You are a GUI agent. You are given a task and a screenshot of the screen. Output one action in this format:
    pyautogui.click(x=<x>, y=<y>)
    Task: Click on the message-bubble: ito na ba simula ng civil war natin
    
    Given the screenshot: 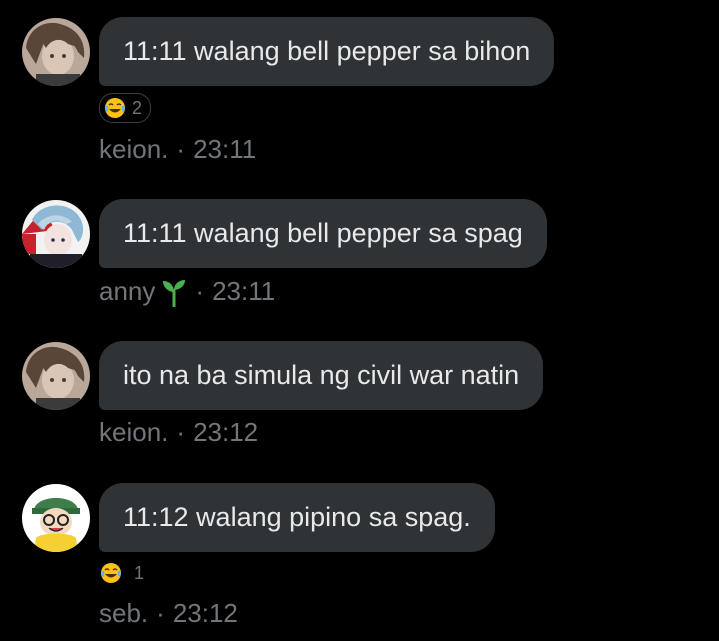 What is the action you would take?
    pyautogui.click(x=321, y=375)
    